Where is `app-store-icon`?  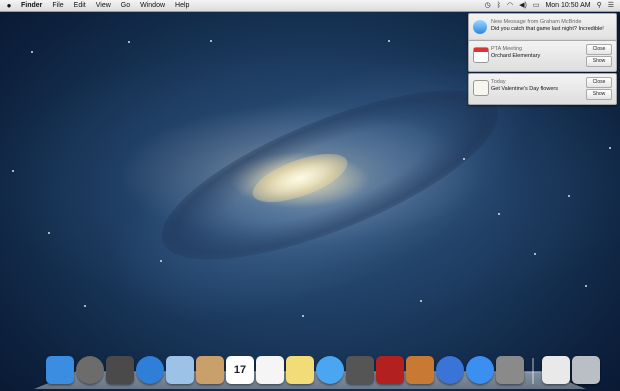 app-store-icon is located at coordinates (480, 370).